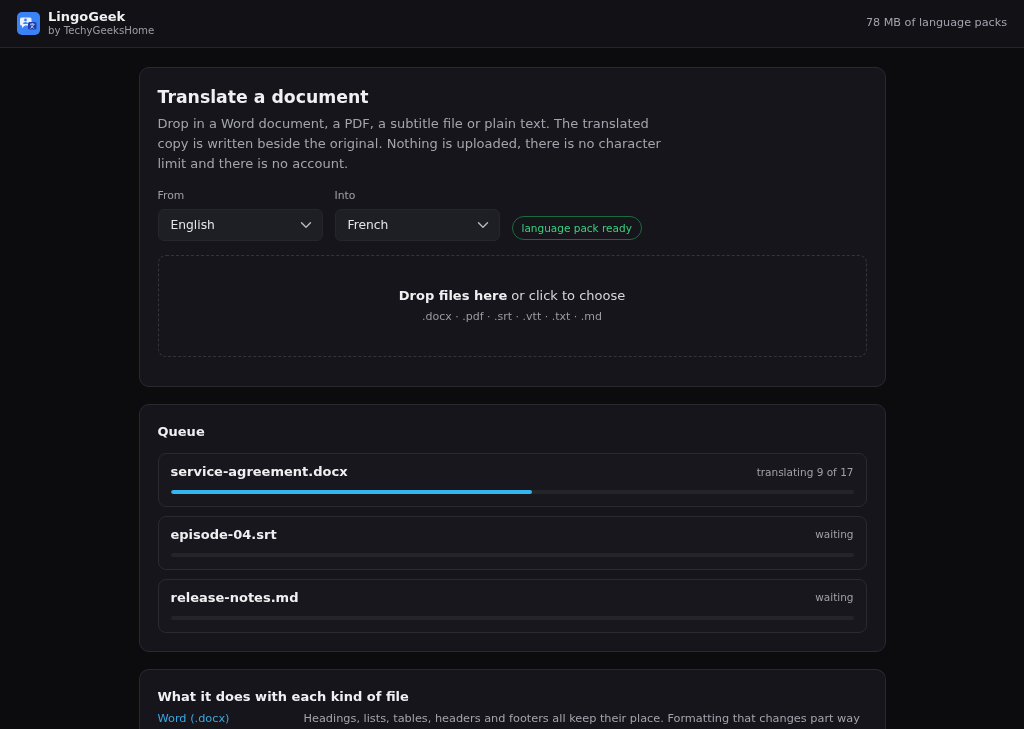  I want to click on chat-bubbles-icon, so click(28, 23).